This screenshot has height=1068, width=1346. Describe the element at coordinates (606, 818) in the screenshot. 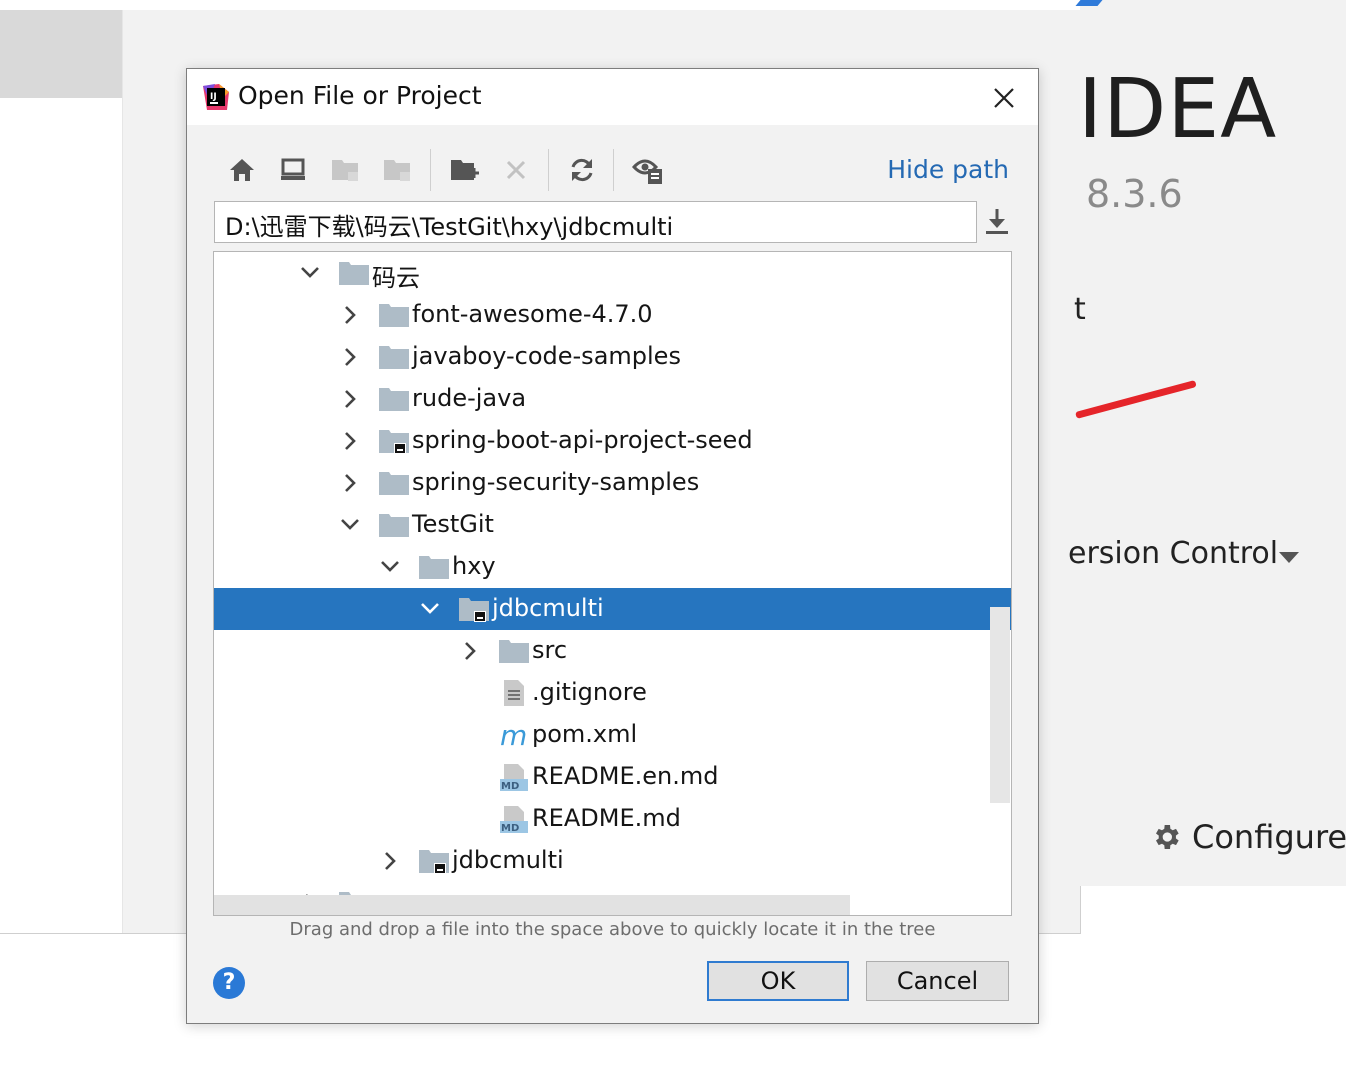

I see `tree-row-label: README.md` at that location.